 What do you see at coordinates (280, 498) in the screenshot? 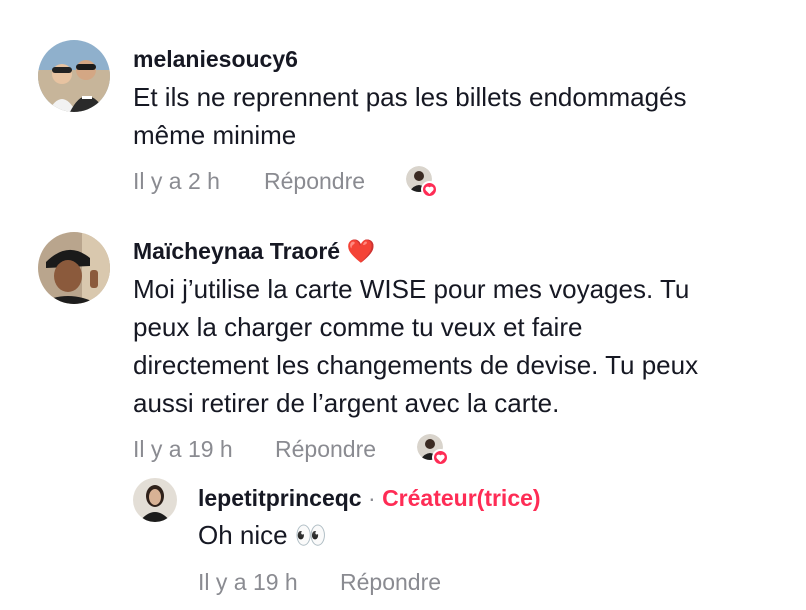
I see `reply-username: lepetitprinceqc` at bounding box center [280, 498].